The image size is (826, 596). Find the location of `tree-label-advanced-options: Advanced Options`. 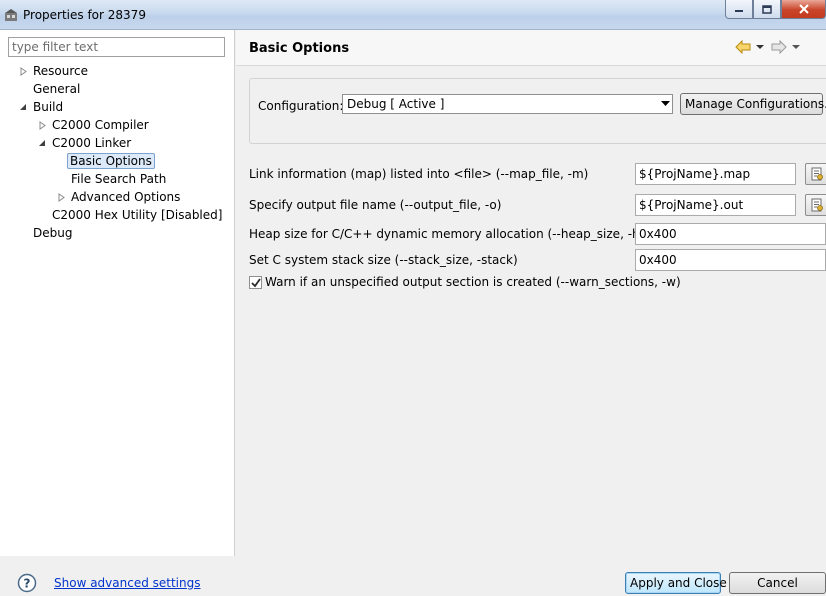

tree-label-advanced-options: Advanced Options is located at coordinates (126, 197).